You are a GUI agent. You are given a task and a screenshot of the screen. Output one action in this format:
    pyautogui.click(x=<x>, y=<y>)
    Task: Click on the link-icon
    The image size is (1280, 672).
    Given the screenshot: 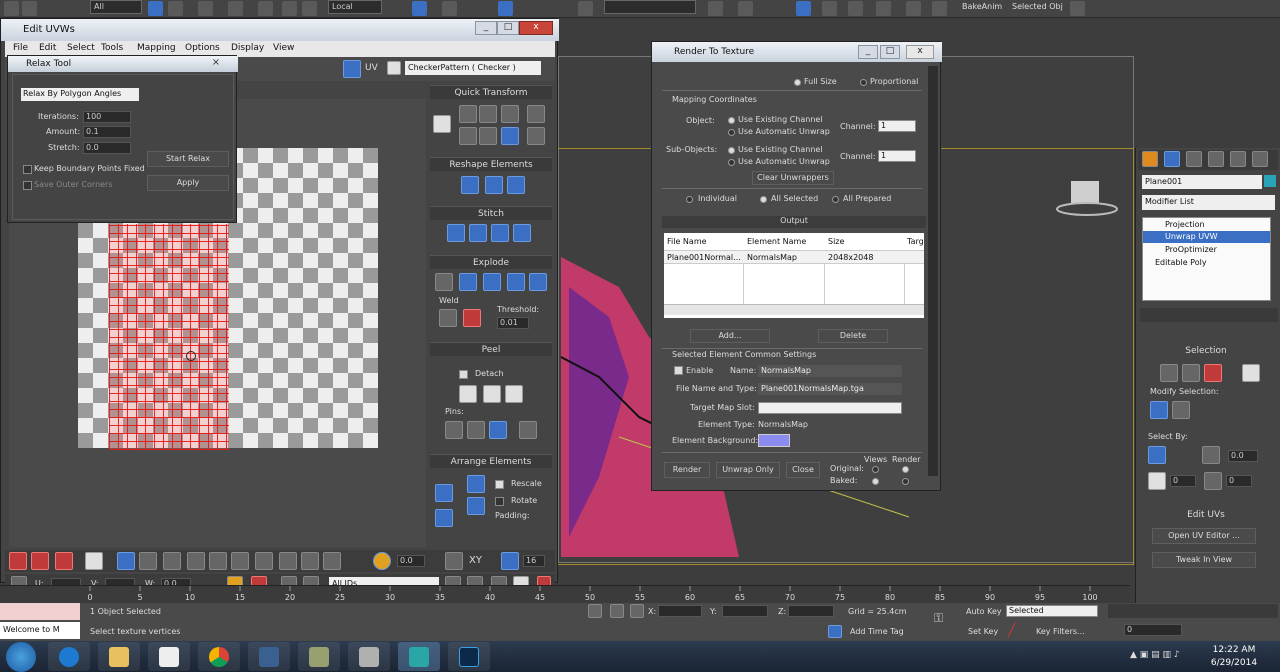 What is the action you would take?
    pyautogui.click(x=11, y=8)
    